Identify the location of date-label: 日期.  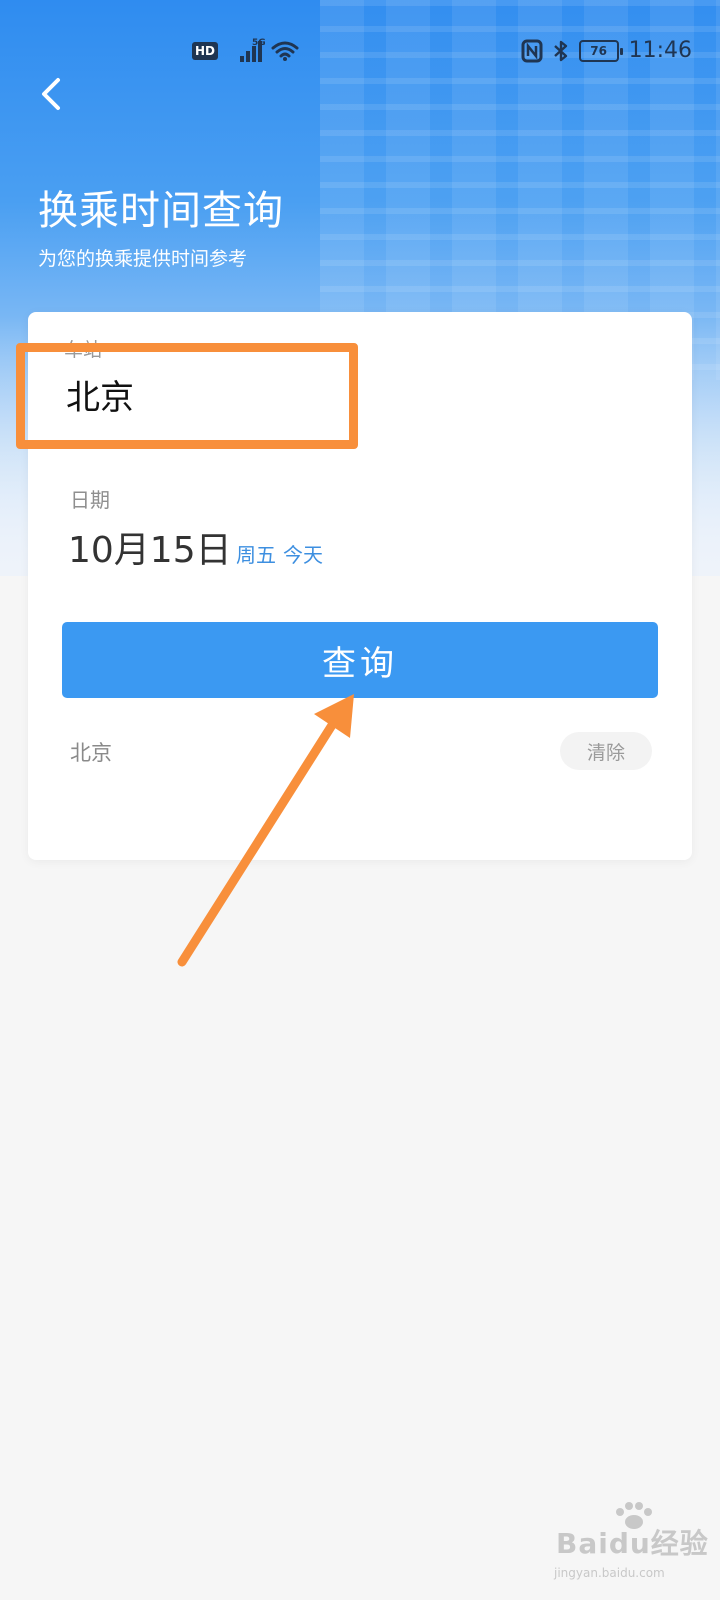
(90, 500).